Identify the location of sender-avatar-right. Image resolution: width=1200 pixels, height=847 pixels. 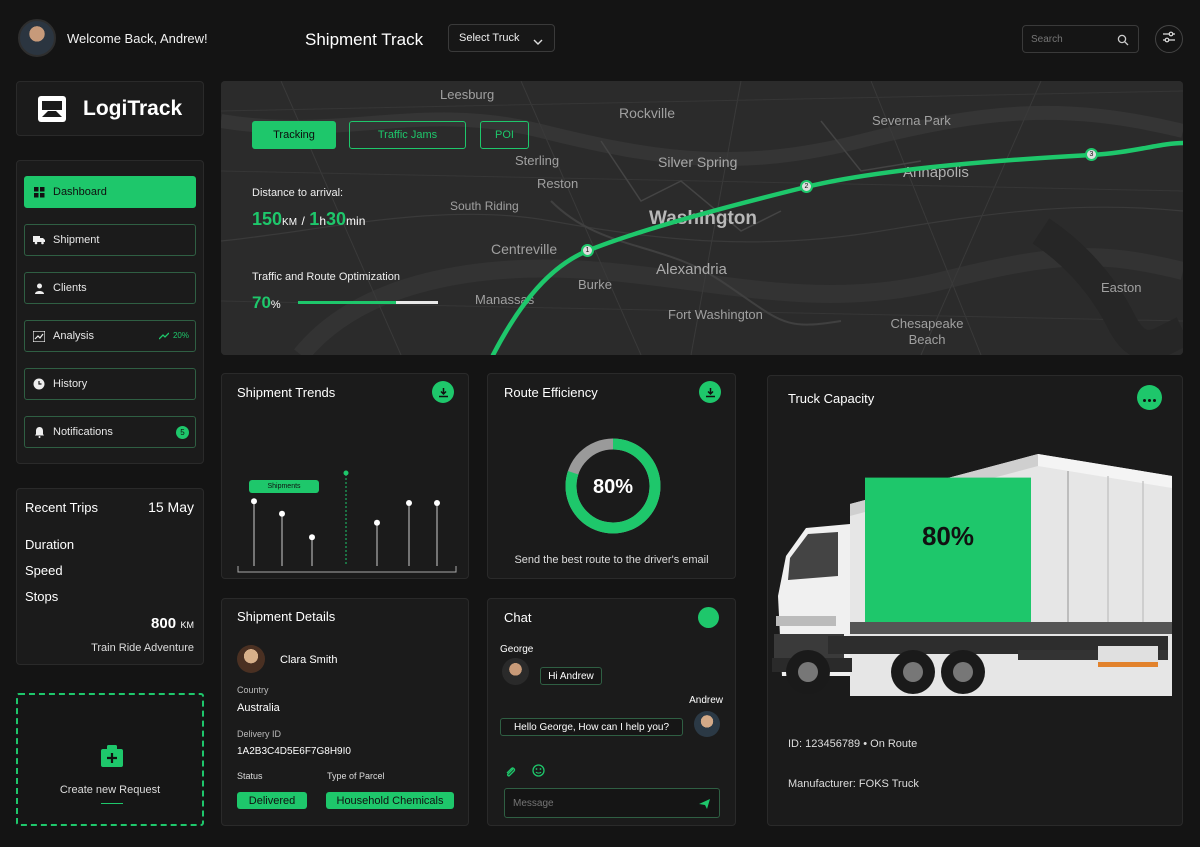
(707, 724).